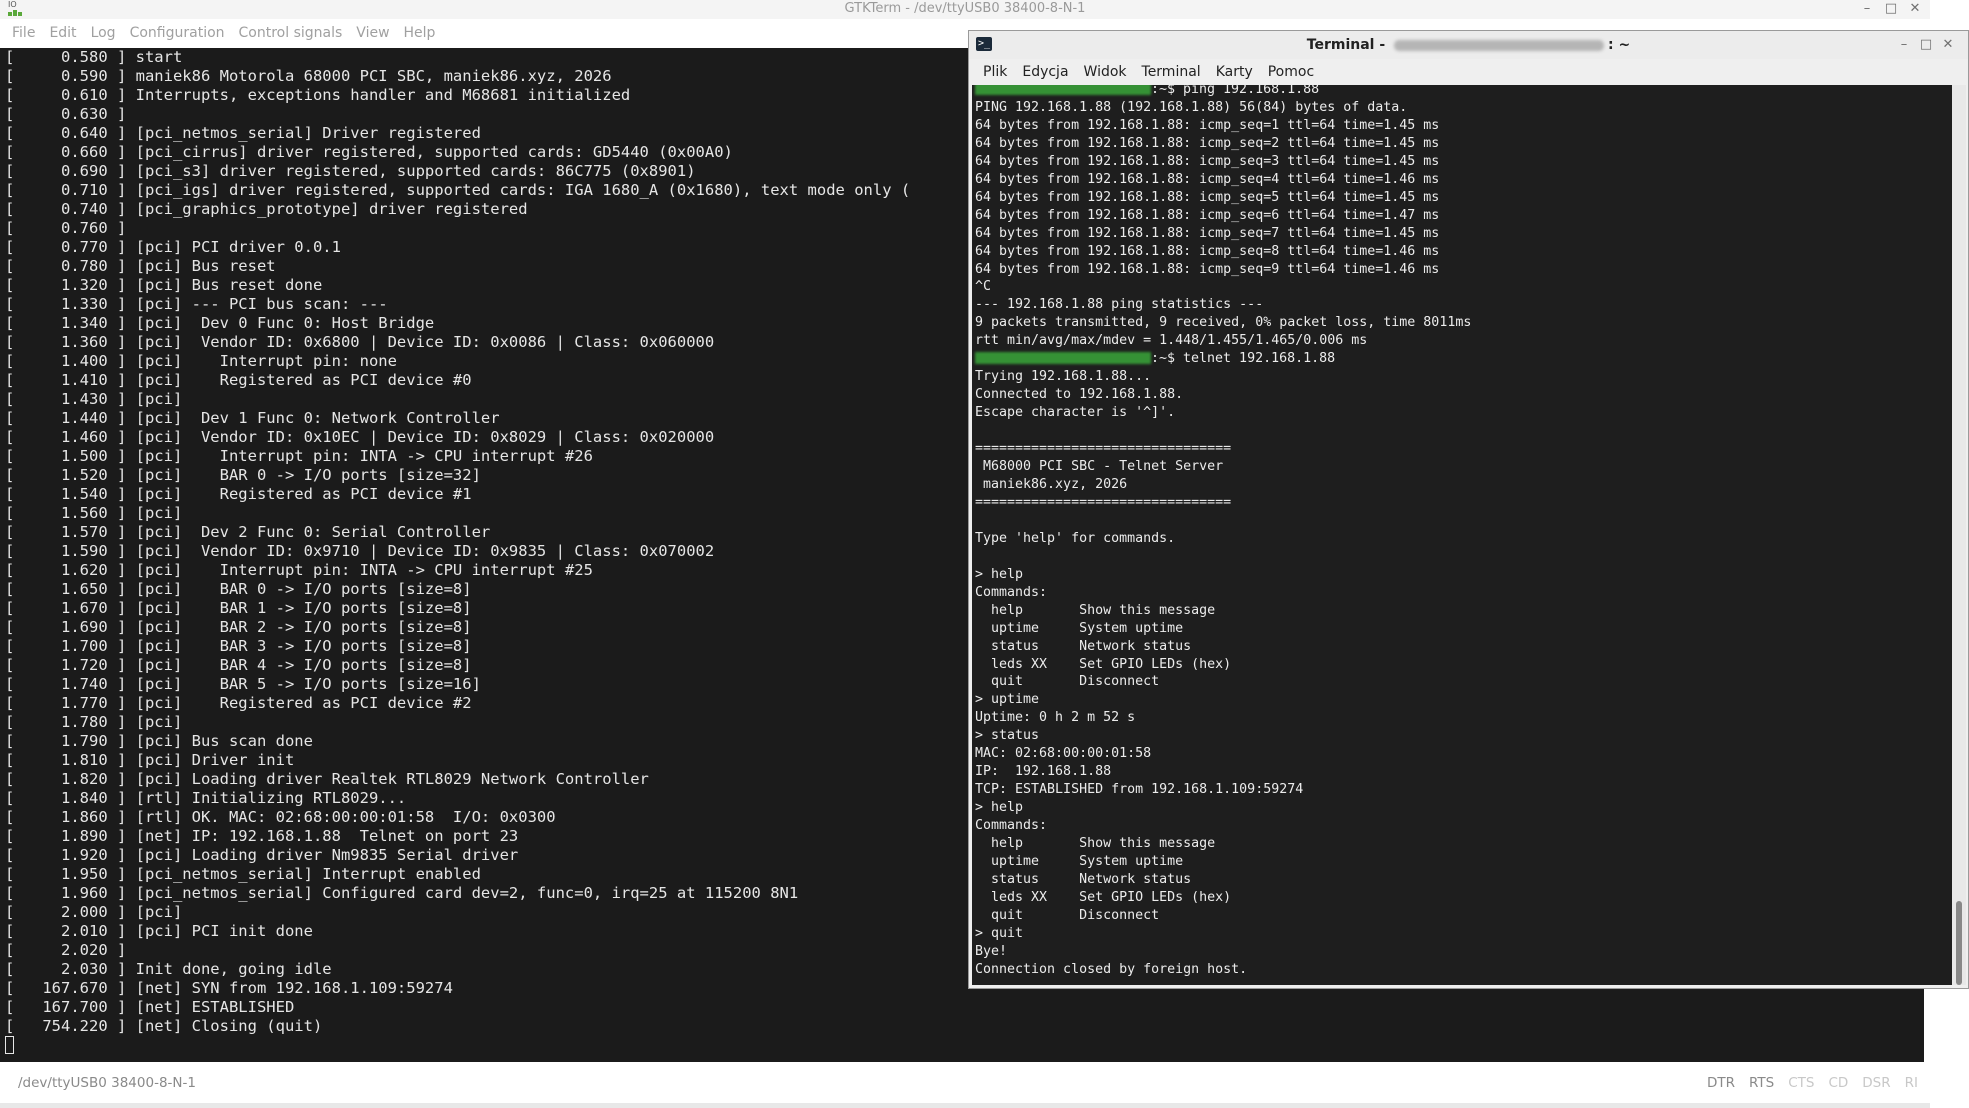 The image size is (1969, 1108). What do you see at coordinates (159, 741) in the screenshot?
I see `serial-log-line: [ 1.790 ] [pci] Bus scan done` at bounding box center [159, 741].